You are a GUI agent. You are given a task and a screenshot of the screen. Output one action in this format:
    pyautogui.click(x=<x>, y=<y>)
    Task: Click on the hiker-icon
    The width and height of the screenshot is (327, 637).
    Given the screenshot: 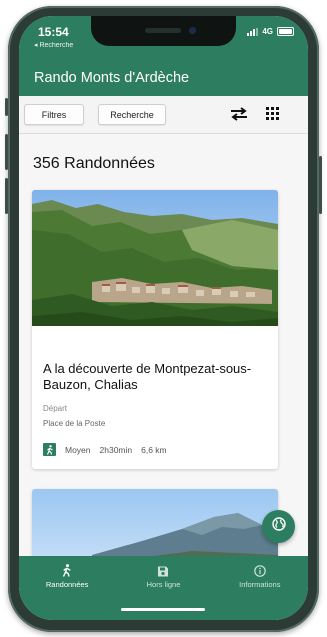 What is the action you would take?
    pyautogui.click(x=49, y=449)
    